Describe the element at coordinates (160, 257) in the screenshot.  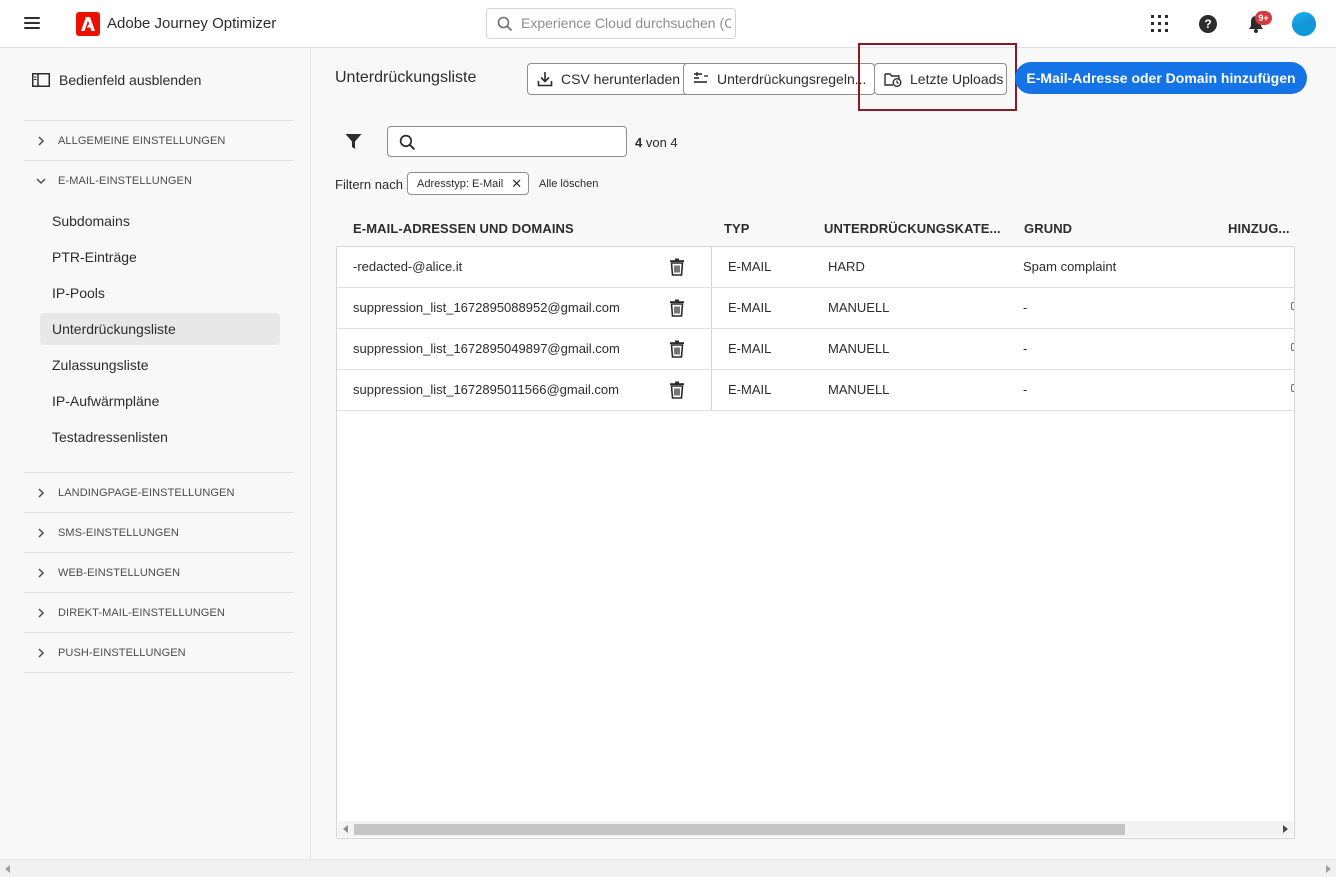
I see `sidebar-item-ptr-records: PTR-Einträge` at that location.